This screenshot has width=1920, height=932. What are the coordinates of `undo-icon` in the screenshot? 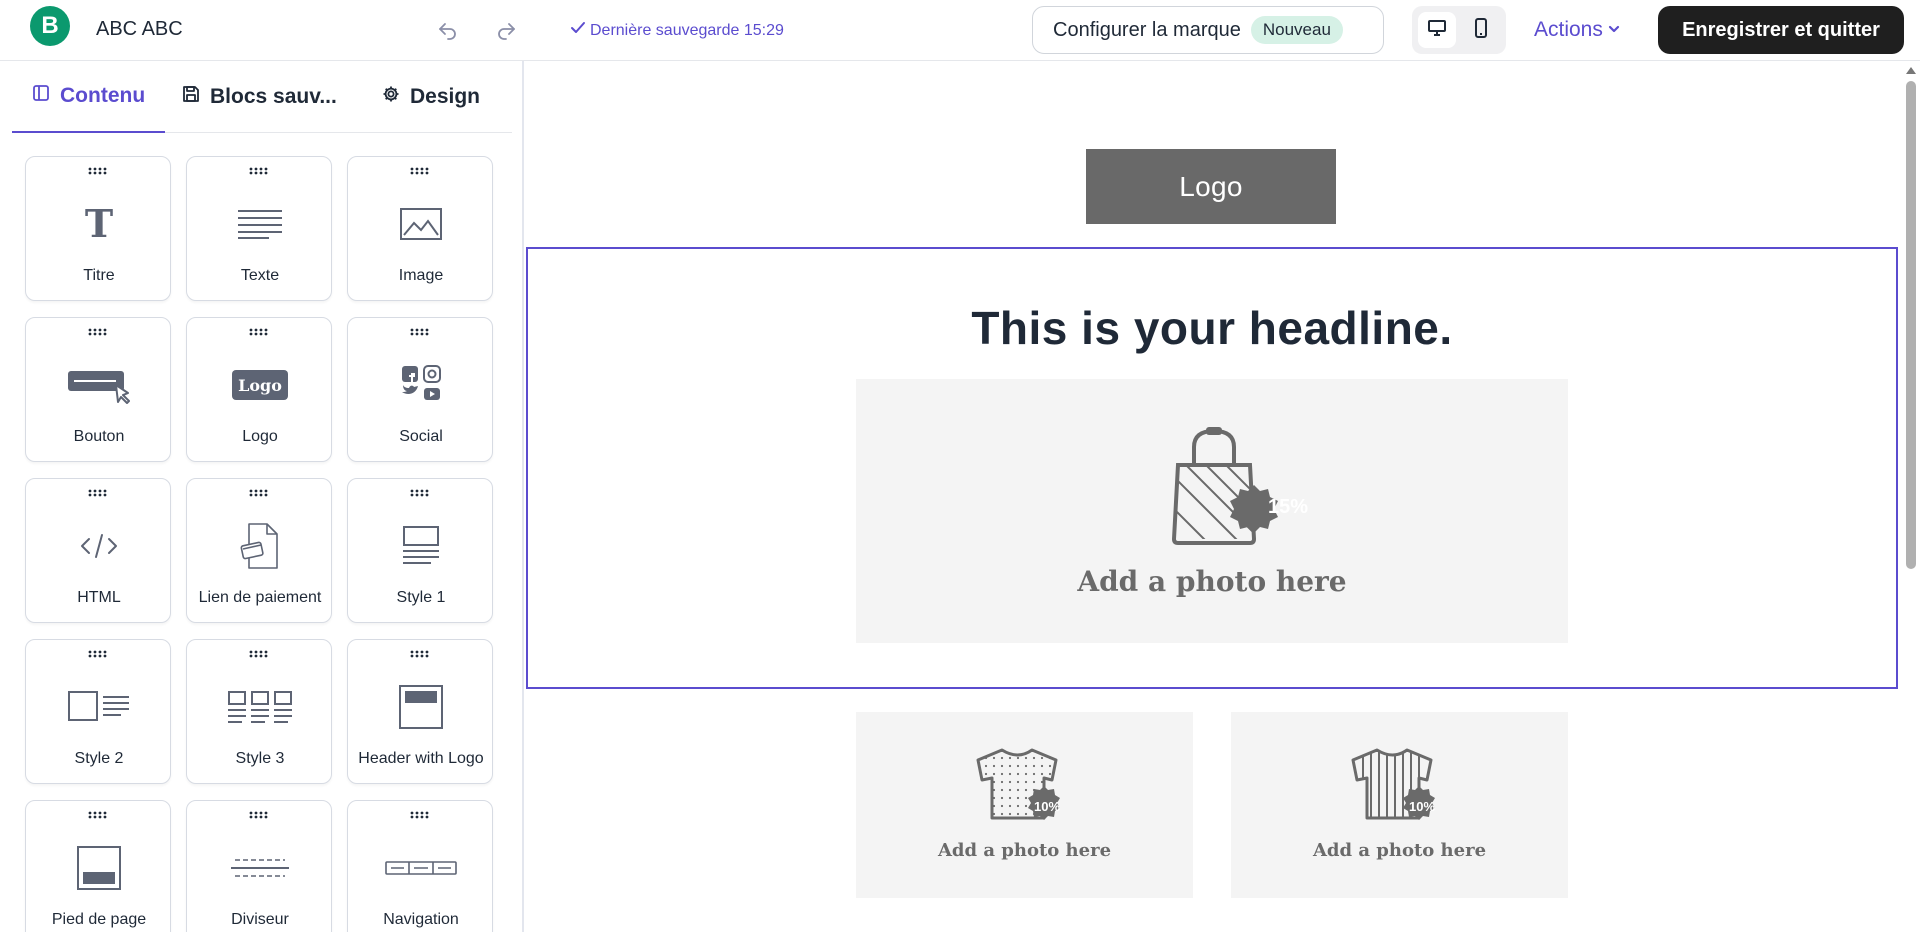 It's located at (448, 30).